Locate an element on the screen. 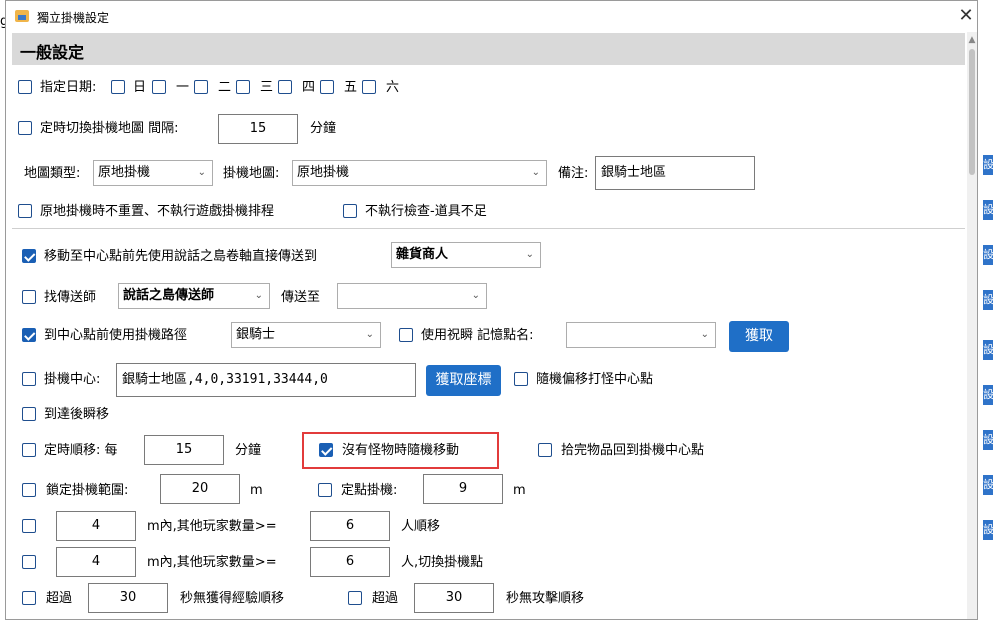  timed-move-checkbox is located at coordinates (29, 450).